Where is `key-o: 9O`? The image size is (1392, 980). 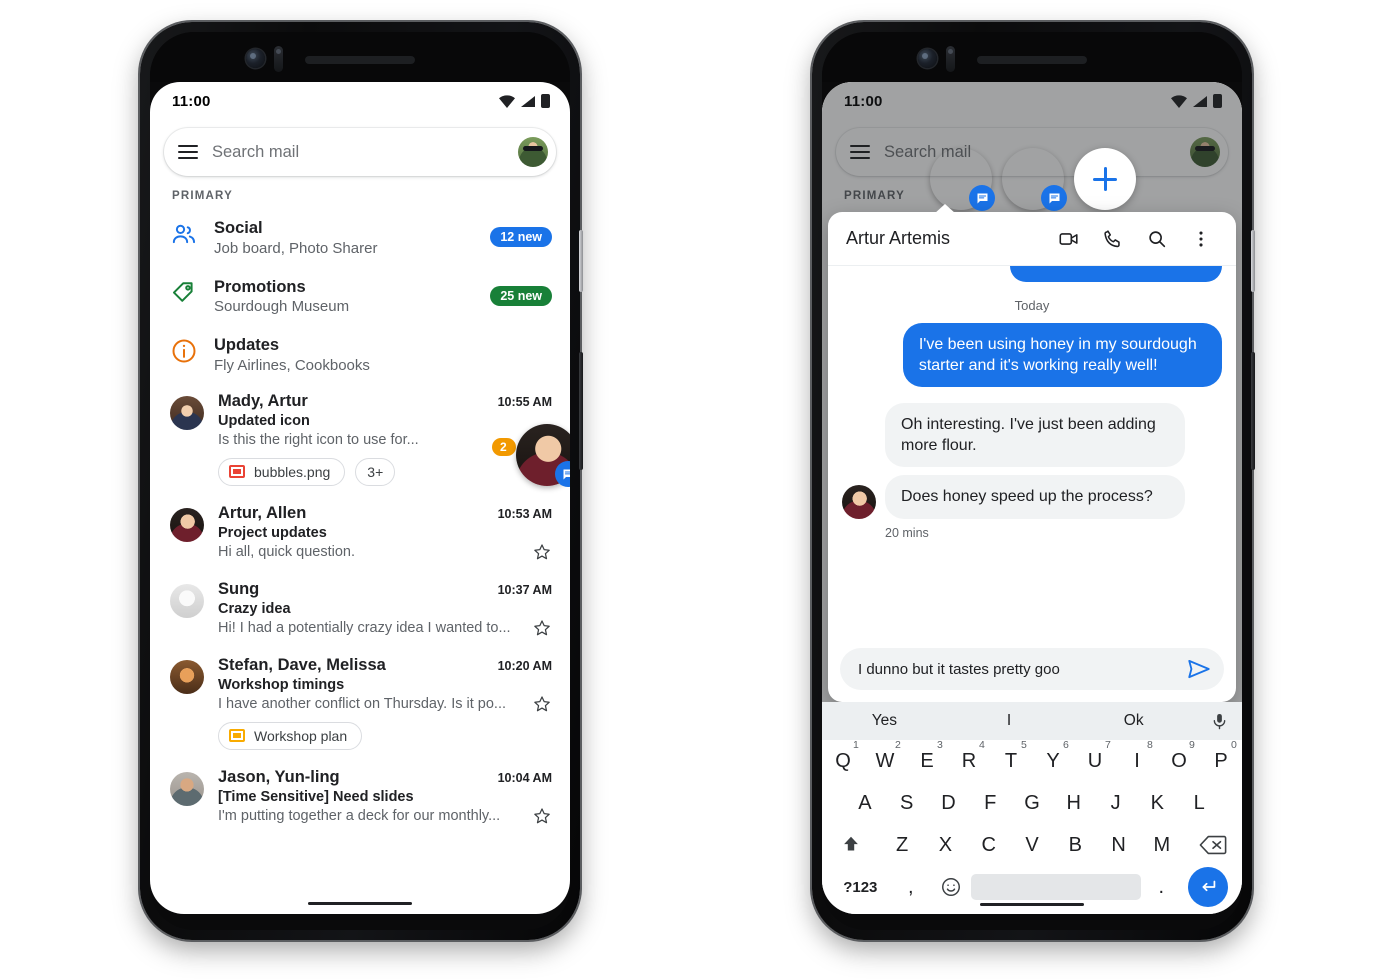
key-o: 9O is located at coordinates (1179, 760).